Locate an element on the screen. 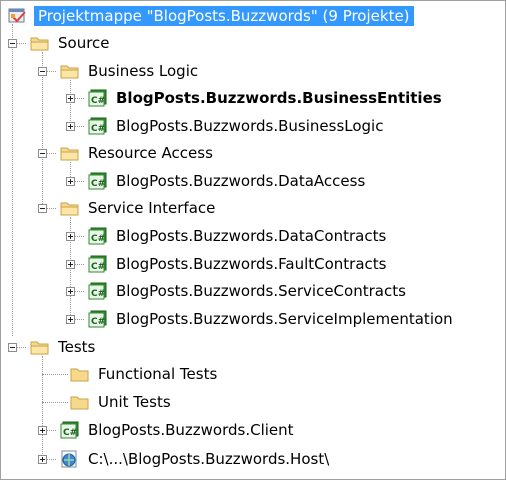 Image resolution: width=506 pixels, height=480 pixels. expand-toggle-businesslogic is located at coordinates (70, 126).